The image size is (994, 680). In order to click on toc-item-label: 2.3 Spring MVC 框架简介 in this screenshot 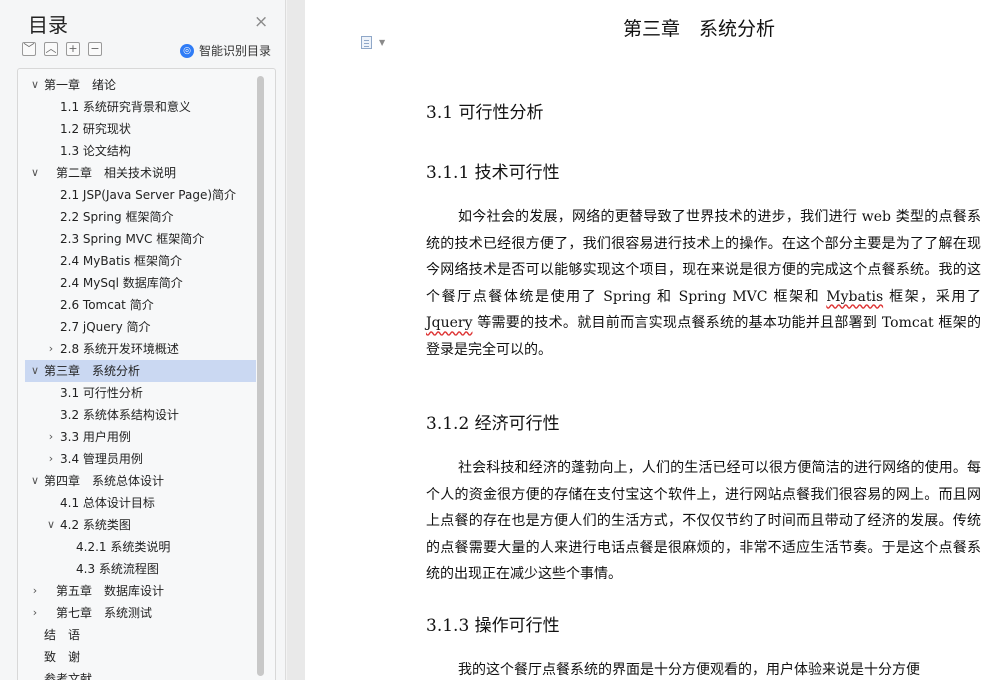, I will do `click(132, 239)`.